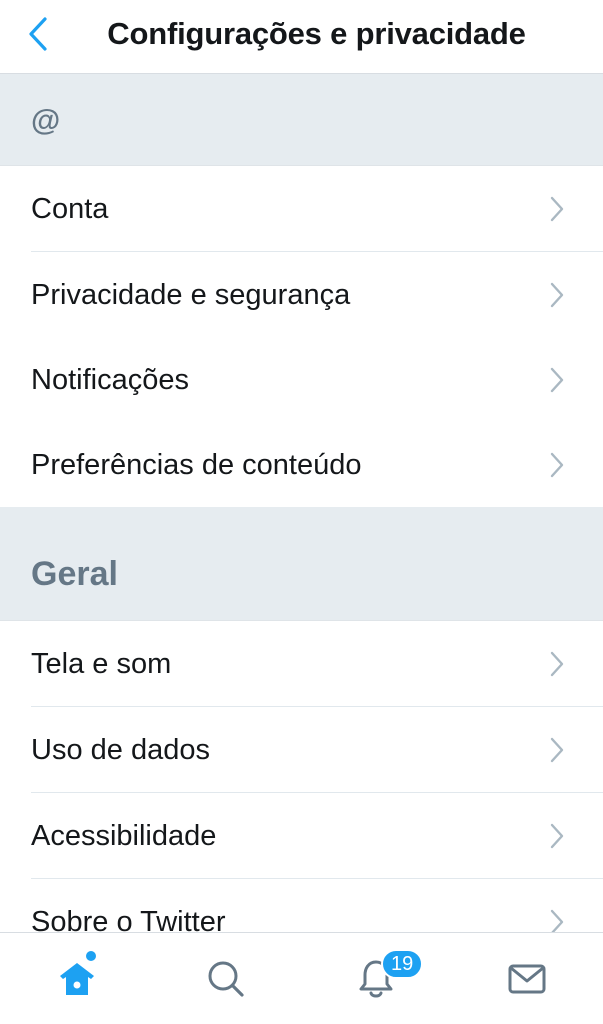  I want to click on mail-icon, so click(527, 979).